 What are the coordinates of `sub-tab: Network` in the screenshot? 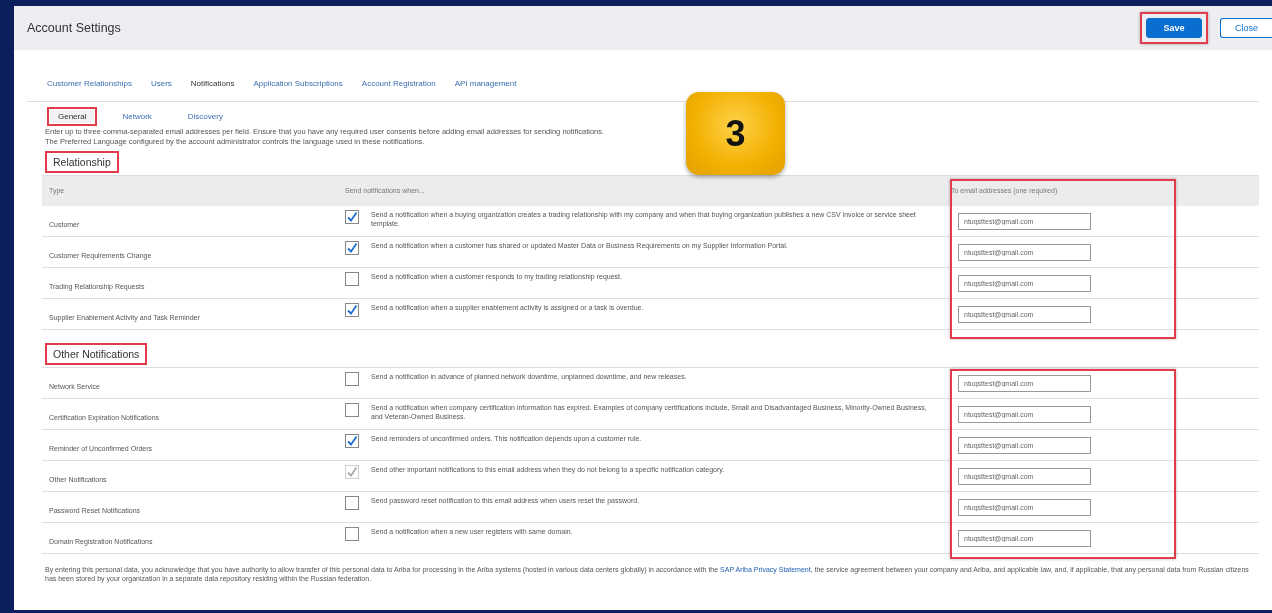 It's located at (137, 116).